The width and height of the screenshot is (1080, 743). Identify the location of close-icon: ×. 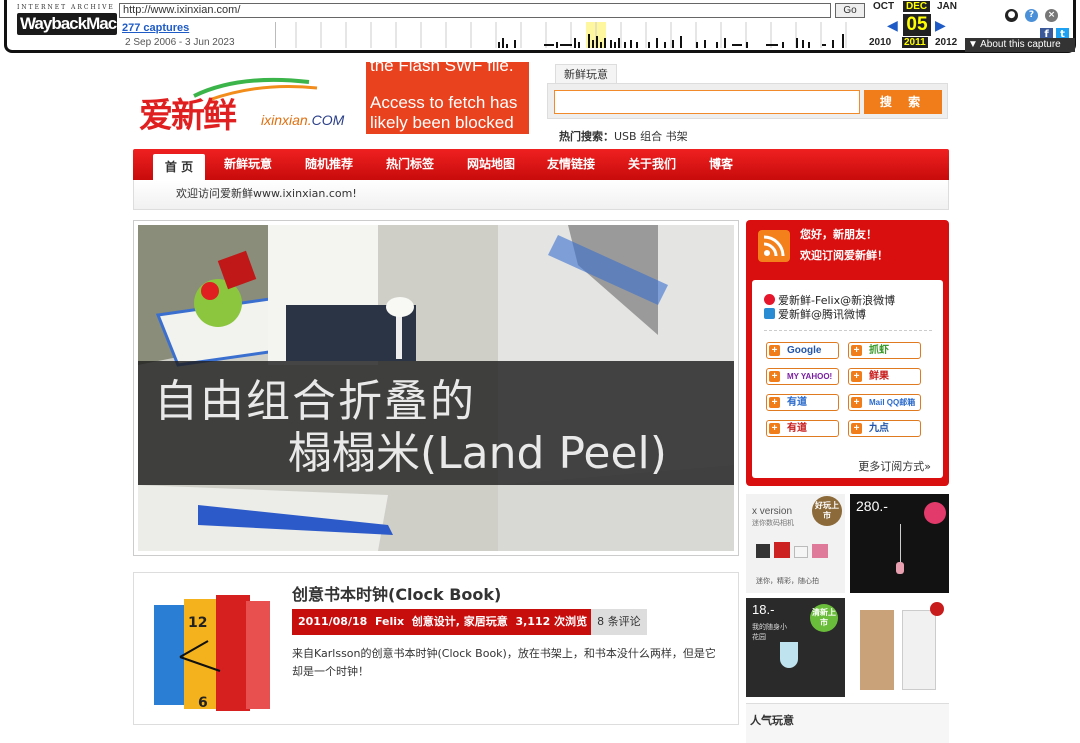
(1051, 15).